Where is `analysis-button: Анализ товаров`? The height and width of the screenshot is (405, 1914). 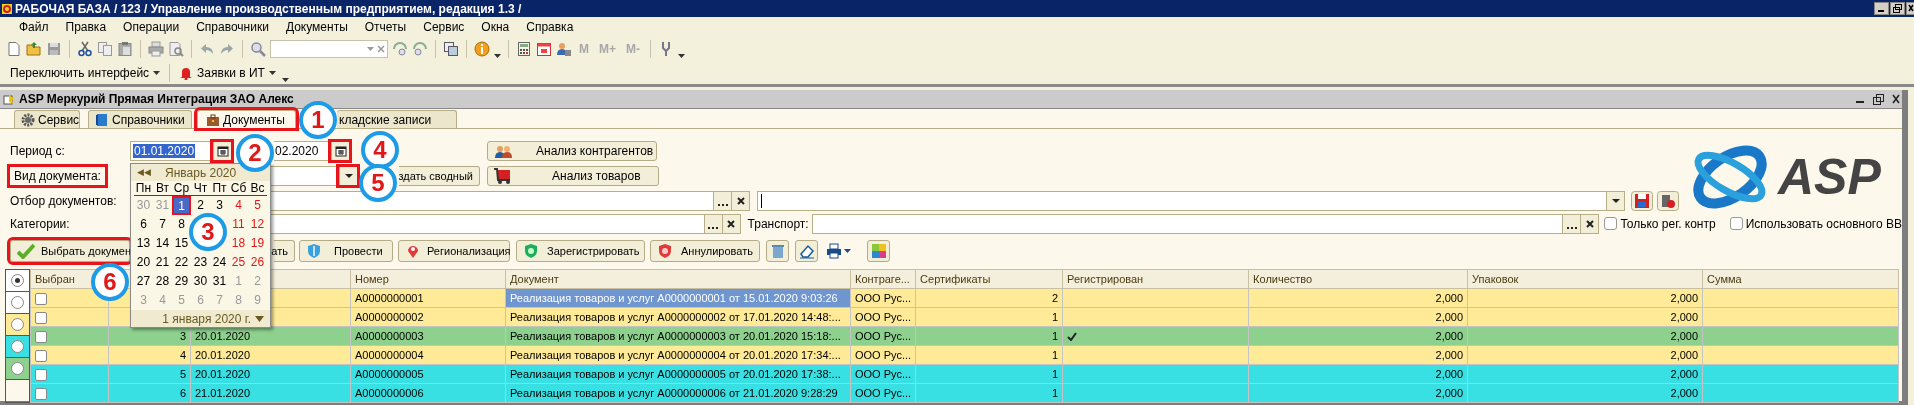 analysis-button: Анализ товаров is located at coordinates (573, 176).